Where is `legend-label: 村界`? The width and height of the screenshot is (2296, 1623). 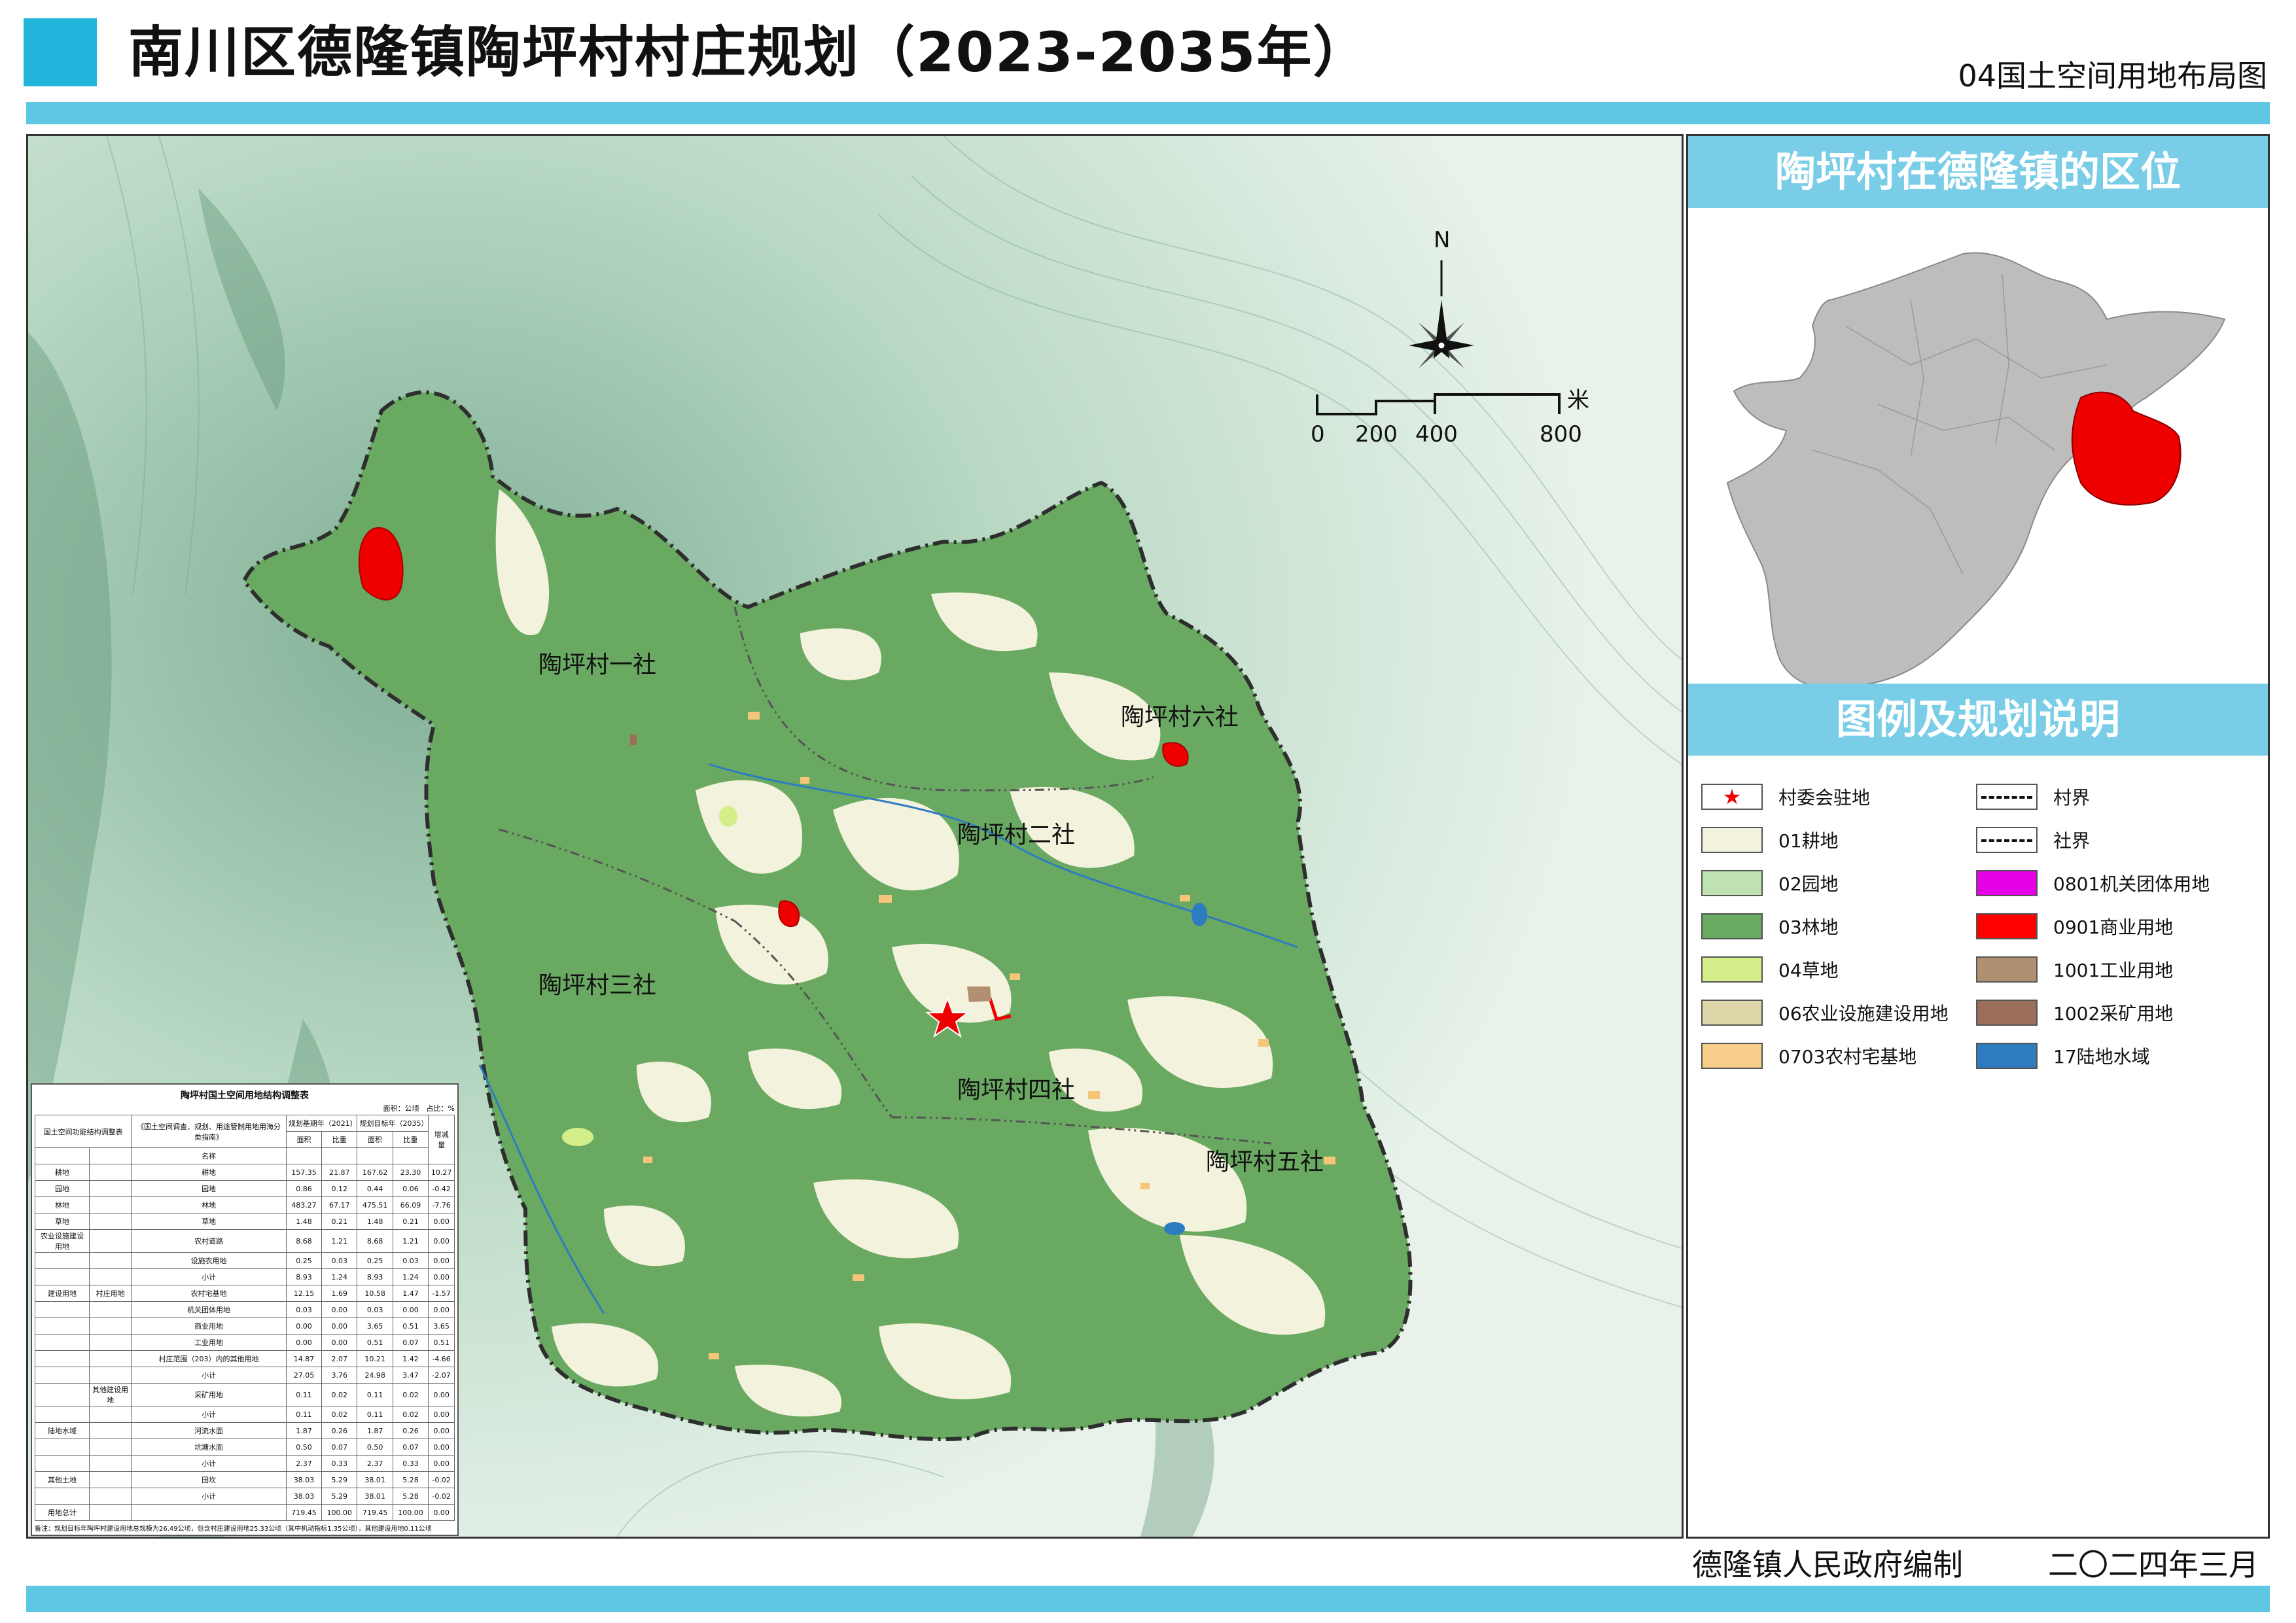
legend-label: 村界 is located at coordinates (2072, 798).